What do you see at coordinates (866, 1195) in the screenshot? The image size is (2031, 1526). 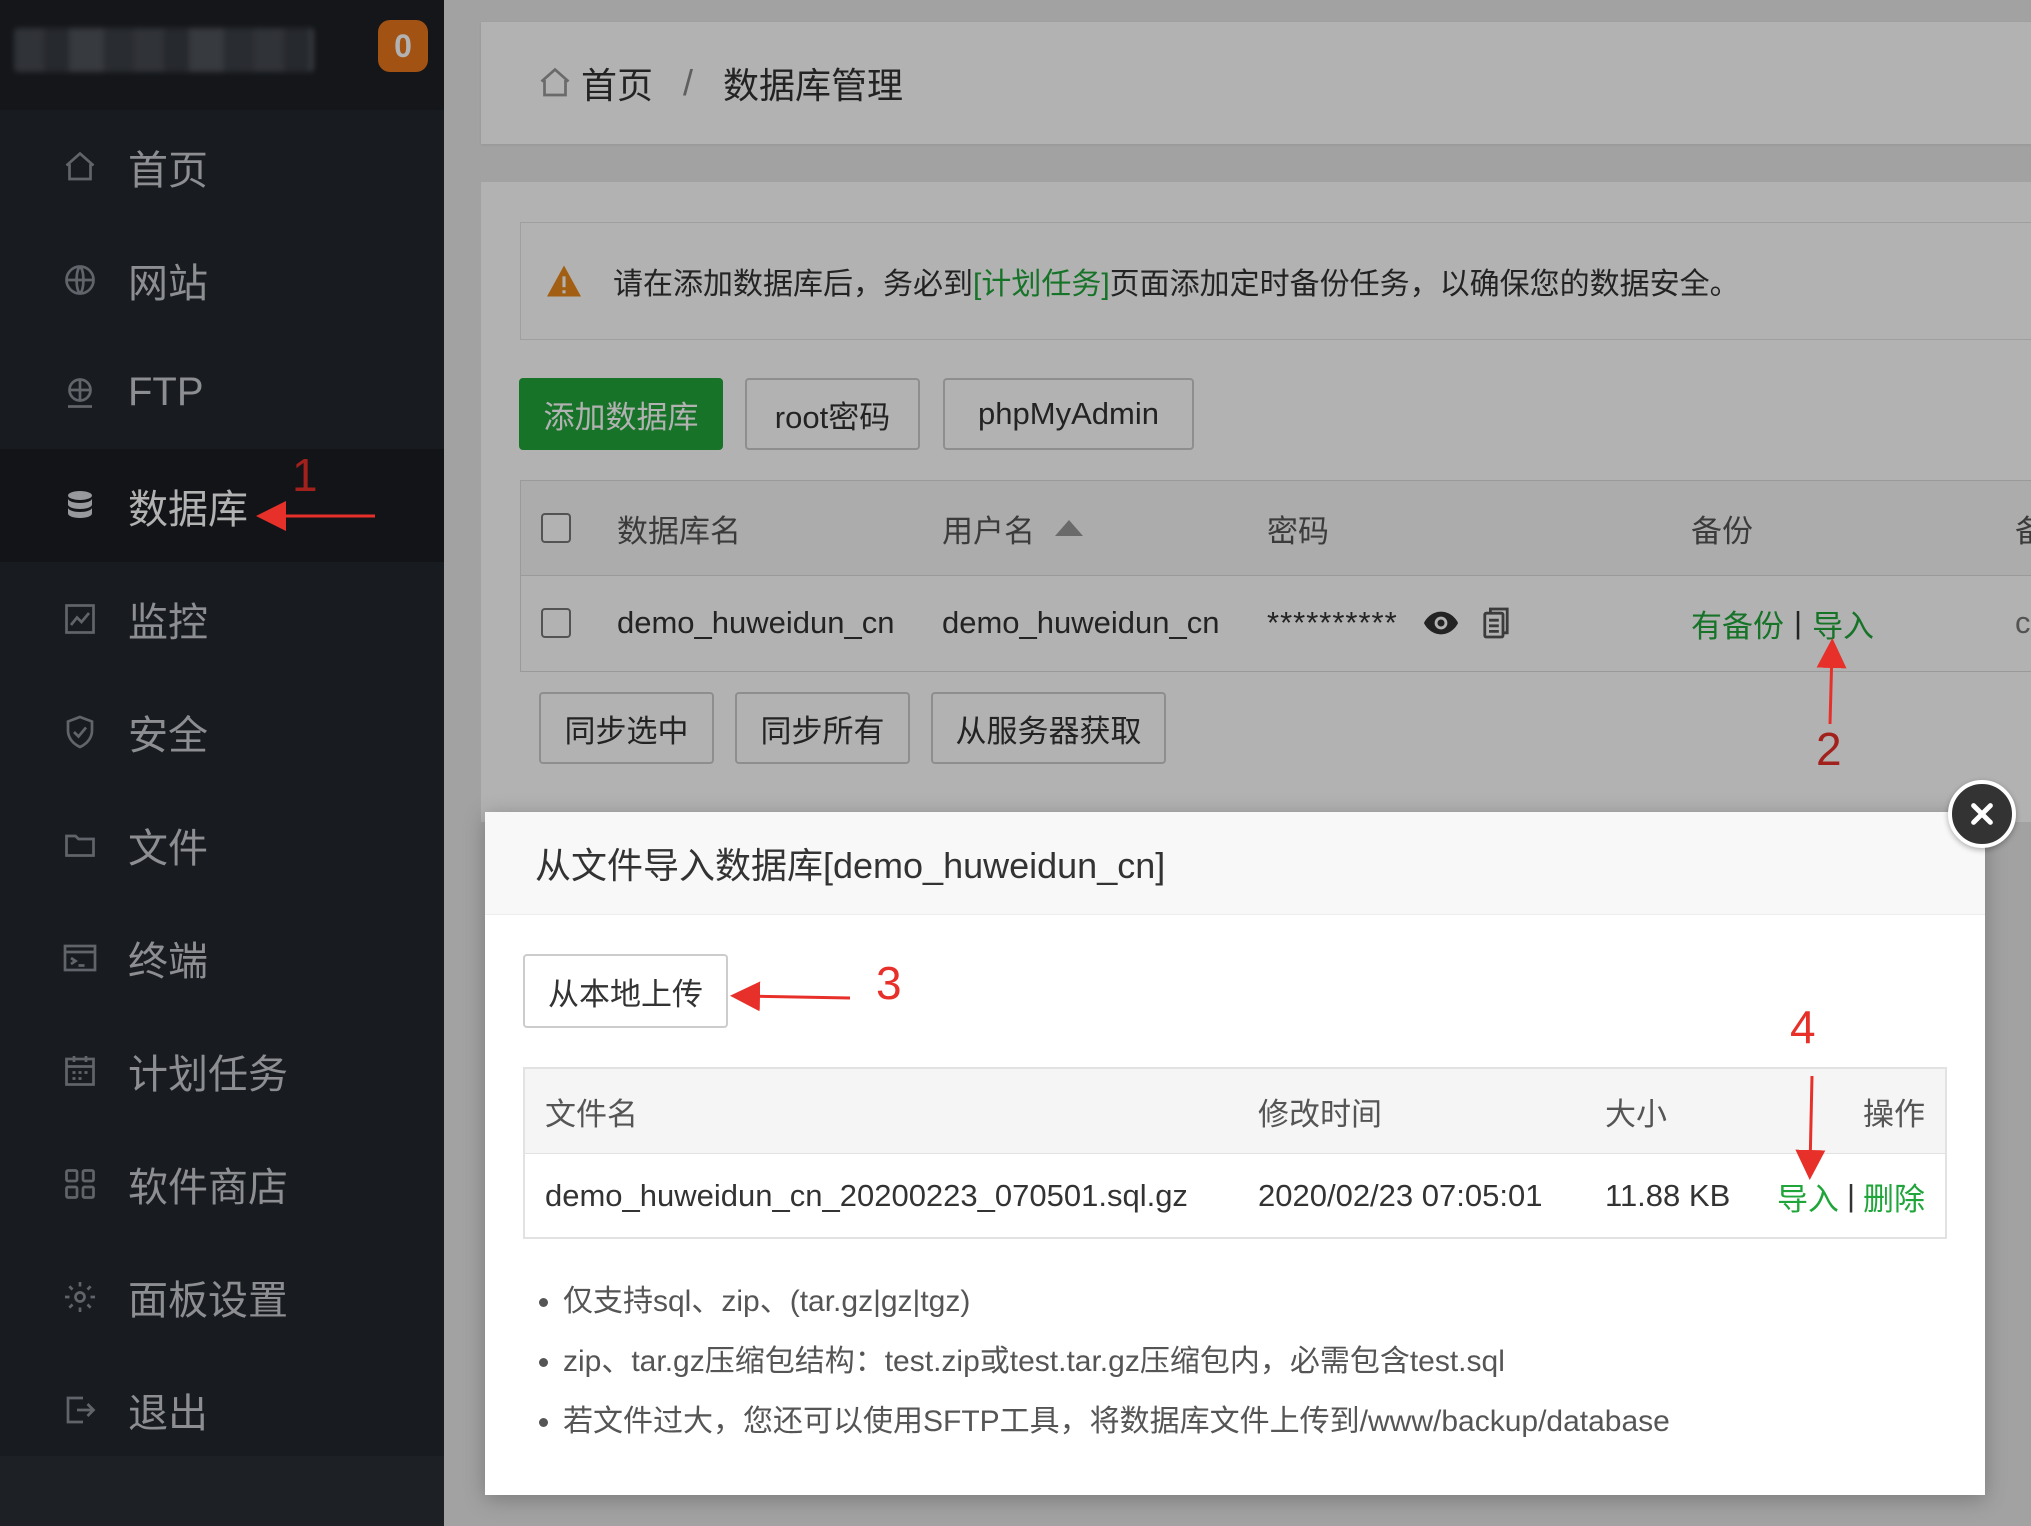 I see `filename-cell: demo_huweidun_cn_20200223_070501.sql.gz` at bounding box center [866, 1195].